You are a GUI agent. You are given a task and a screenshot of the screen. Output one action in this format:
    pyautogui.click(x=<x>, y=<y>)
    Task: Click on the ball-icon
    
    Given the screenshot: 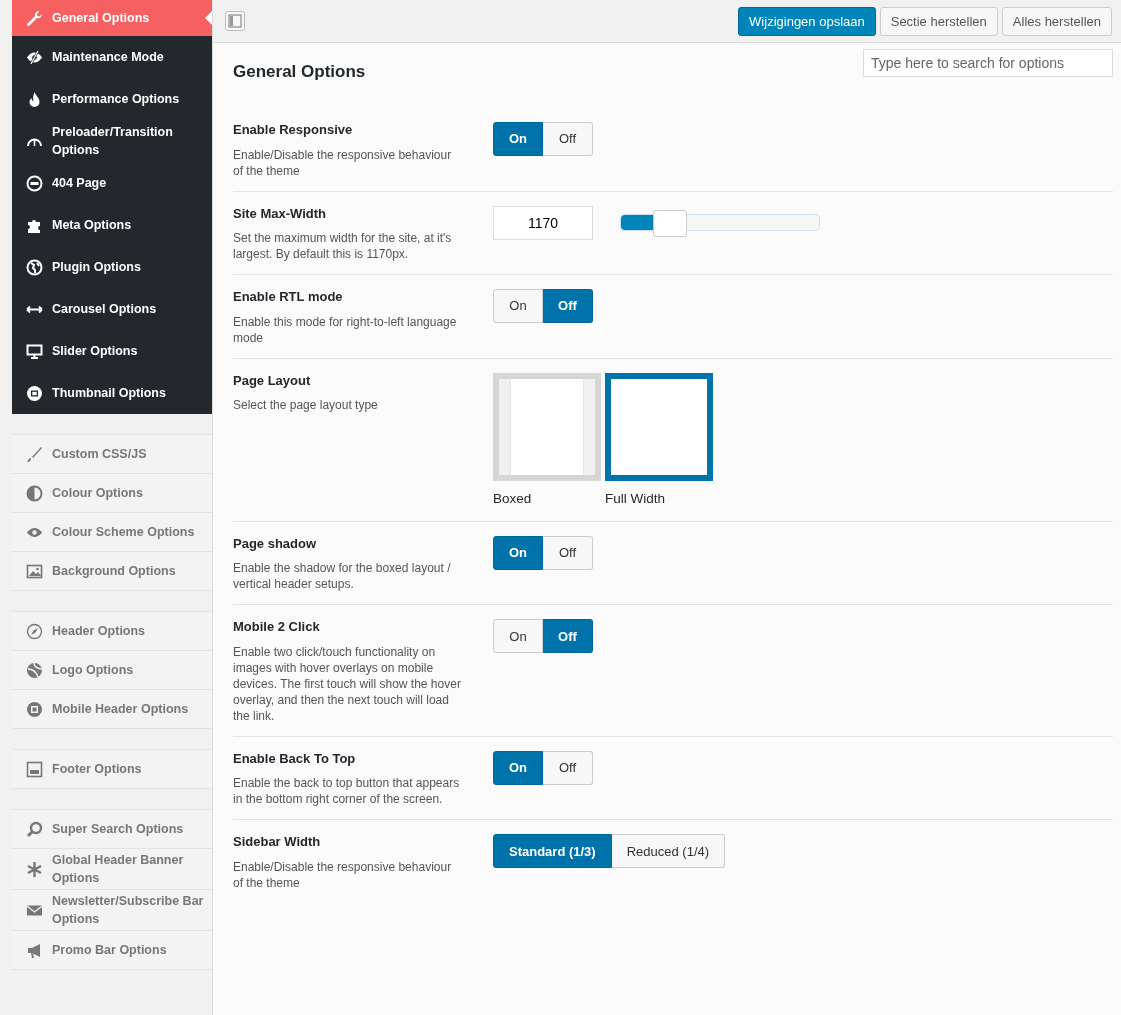 What is the action you would take?
    pyautogui.click(x=34, y=670)
    